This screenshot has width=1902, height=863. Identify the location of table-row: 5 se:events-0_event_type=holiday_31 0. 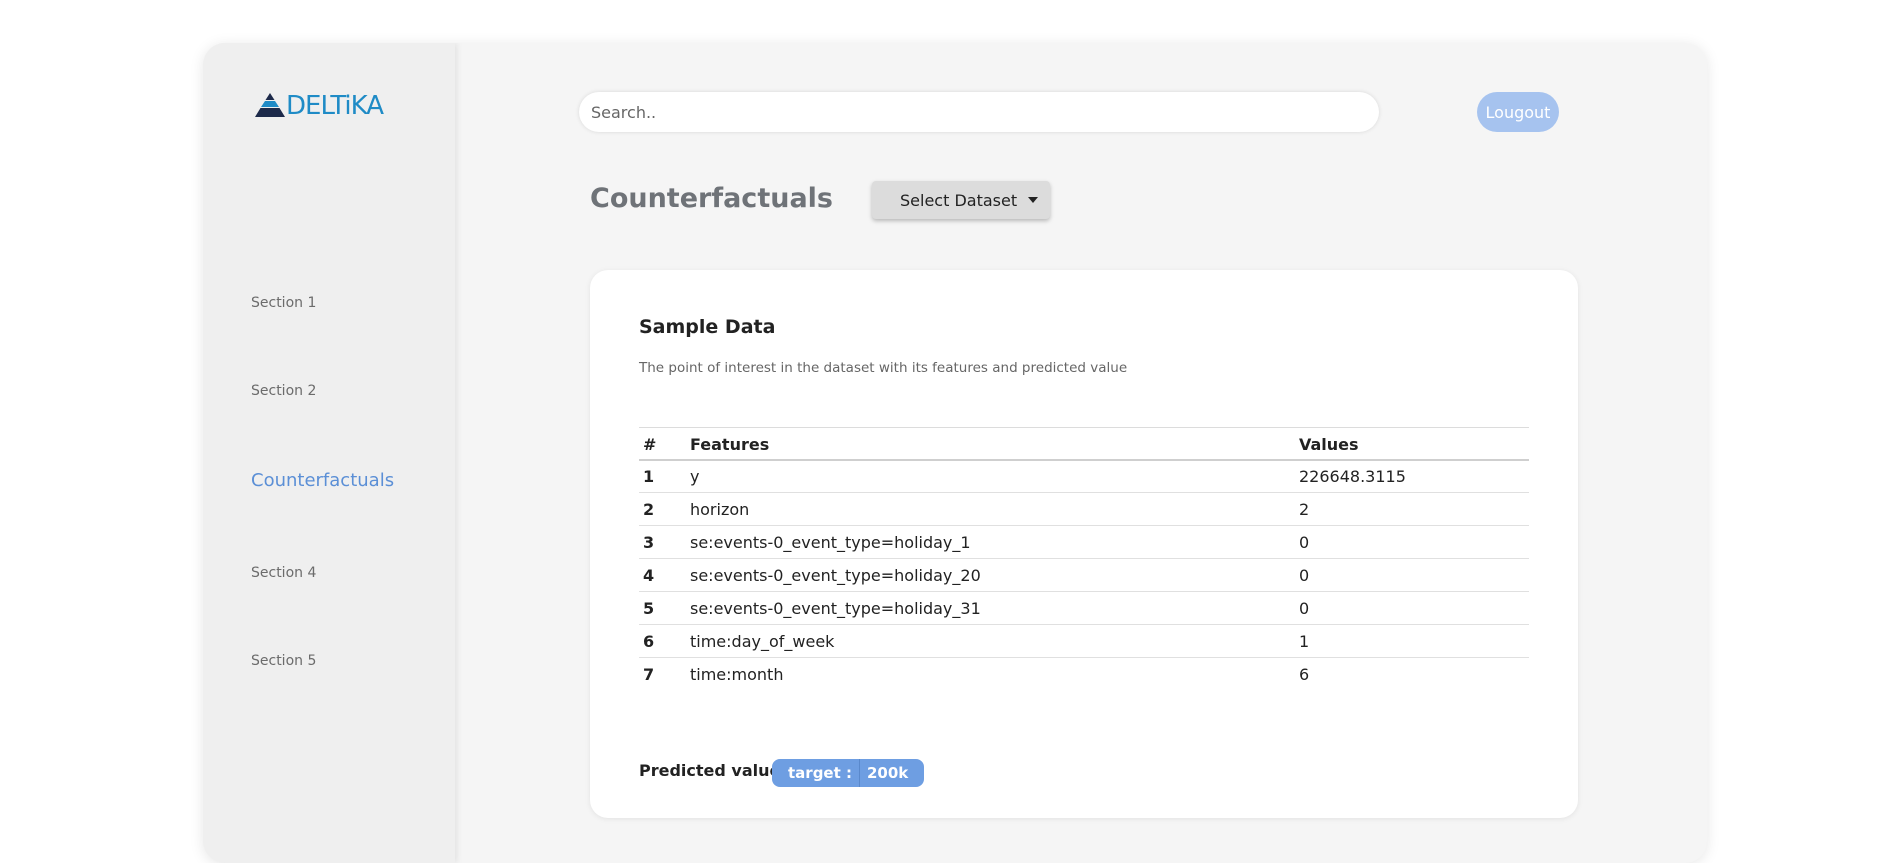
(1084, 608).